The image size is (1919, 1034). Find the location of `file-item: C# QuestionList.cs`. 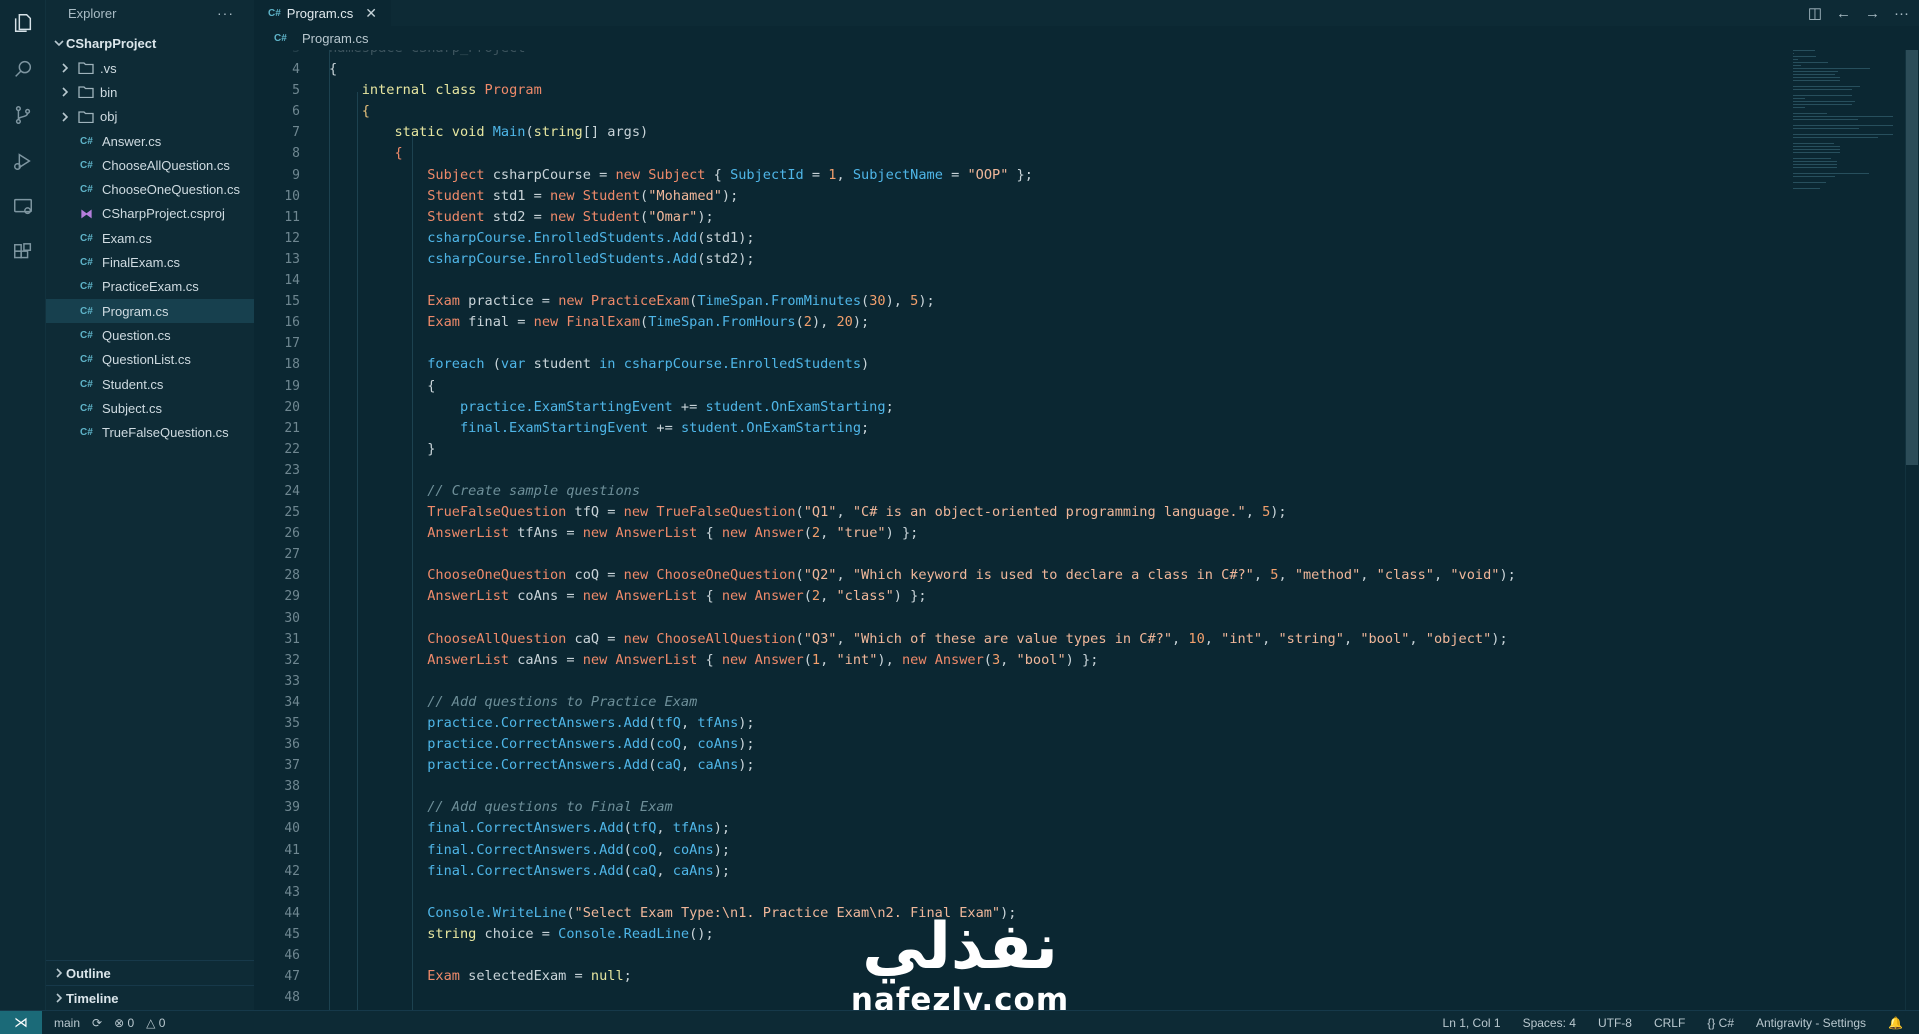

file-item: C# QuestionList.cs is located at coordinates (150, 360).